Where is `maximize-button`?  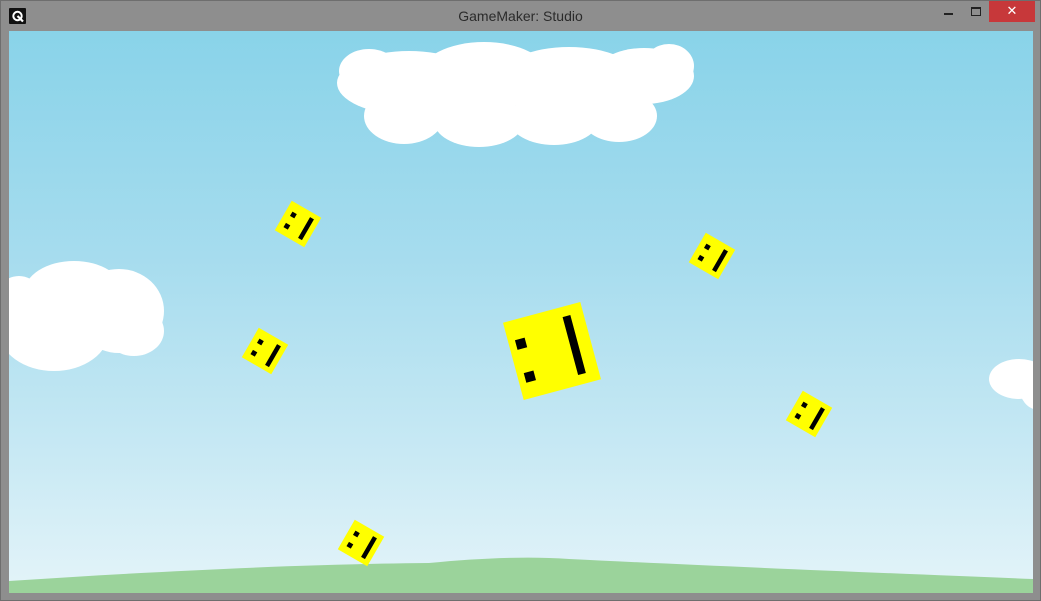
maximize-button is located at coordinates (975, 11).